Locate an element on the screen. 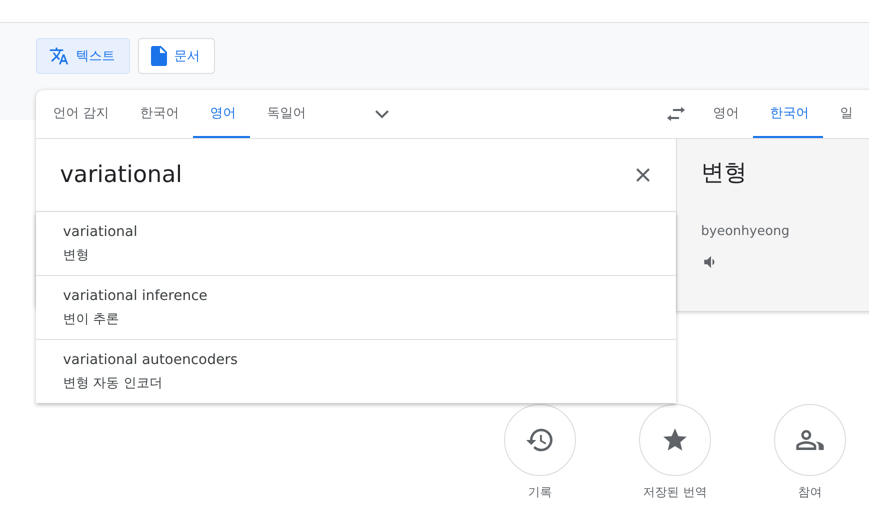 This screenshot has height=532, width=869. suggestion-item: variational autoencoders 변형 자동 인코더 is located at coordinates (356, 371).